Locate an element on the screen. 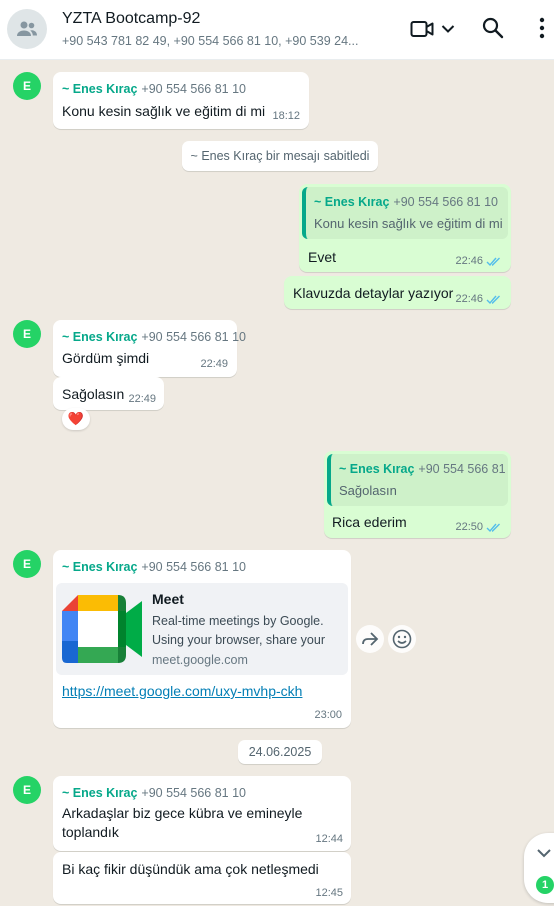 The image size is (554, 906). message-time: 18:12 is located at coordinates (286, 116).